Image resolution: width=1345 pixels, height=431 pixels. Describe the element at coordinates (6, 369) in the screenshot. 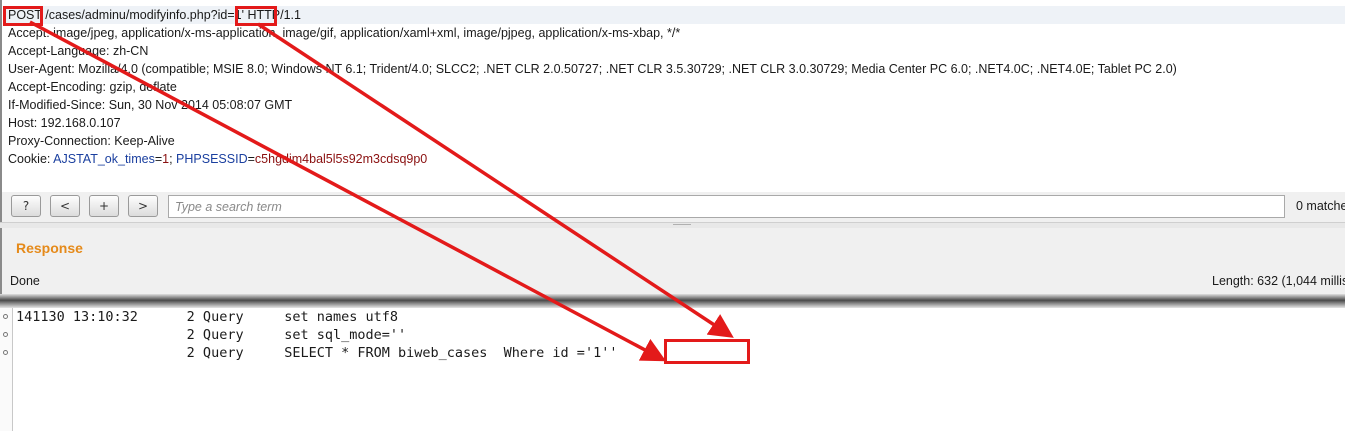

I see `log-gutter` at that location.